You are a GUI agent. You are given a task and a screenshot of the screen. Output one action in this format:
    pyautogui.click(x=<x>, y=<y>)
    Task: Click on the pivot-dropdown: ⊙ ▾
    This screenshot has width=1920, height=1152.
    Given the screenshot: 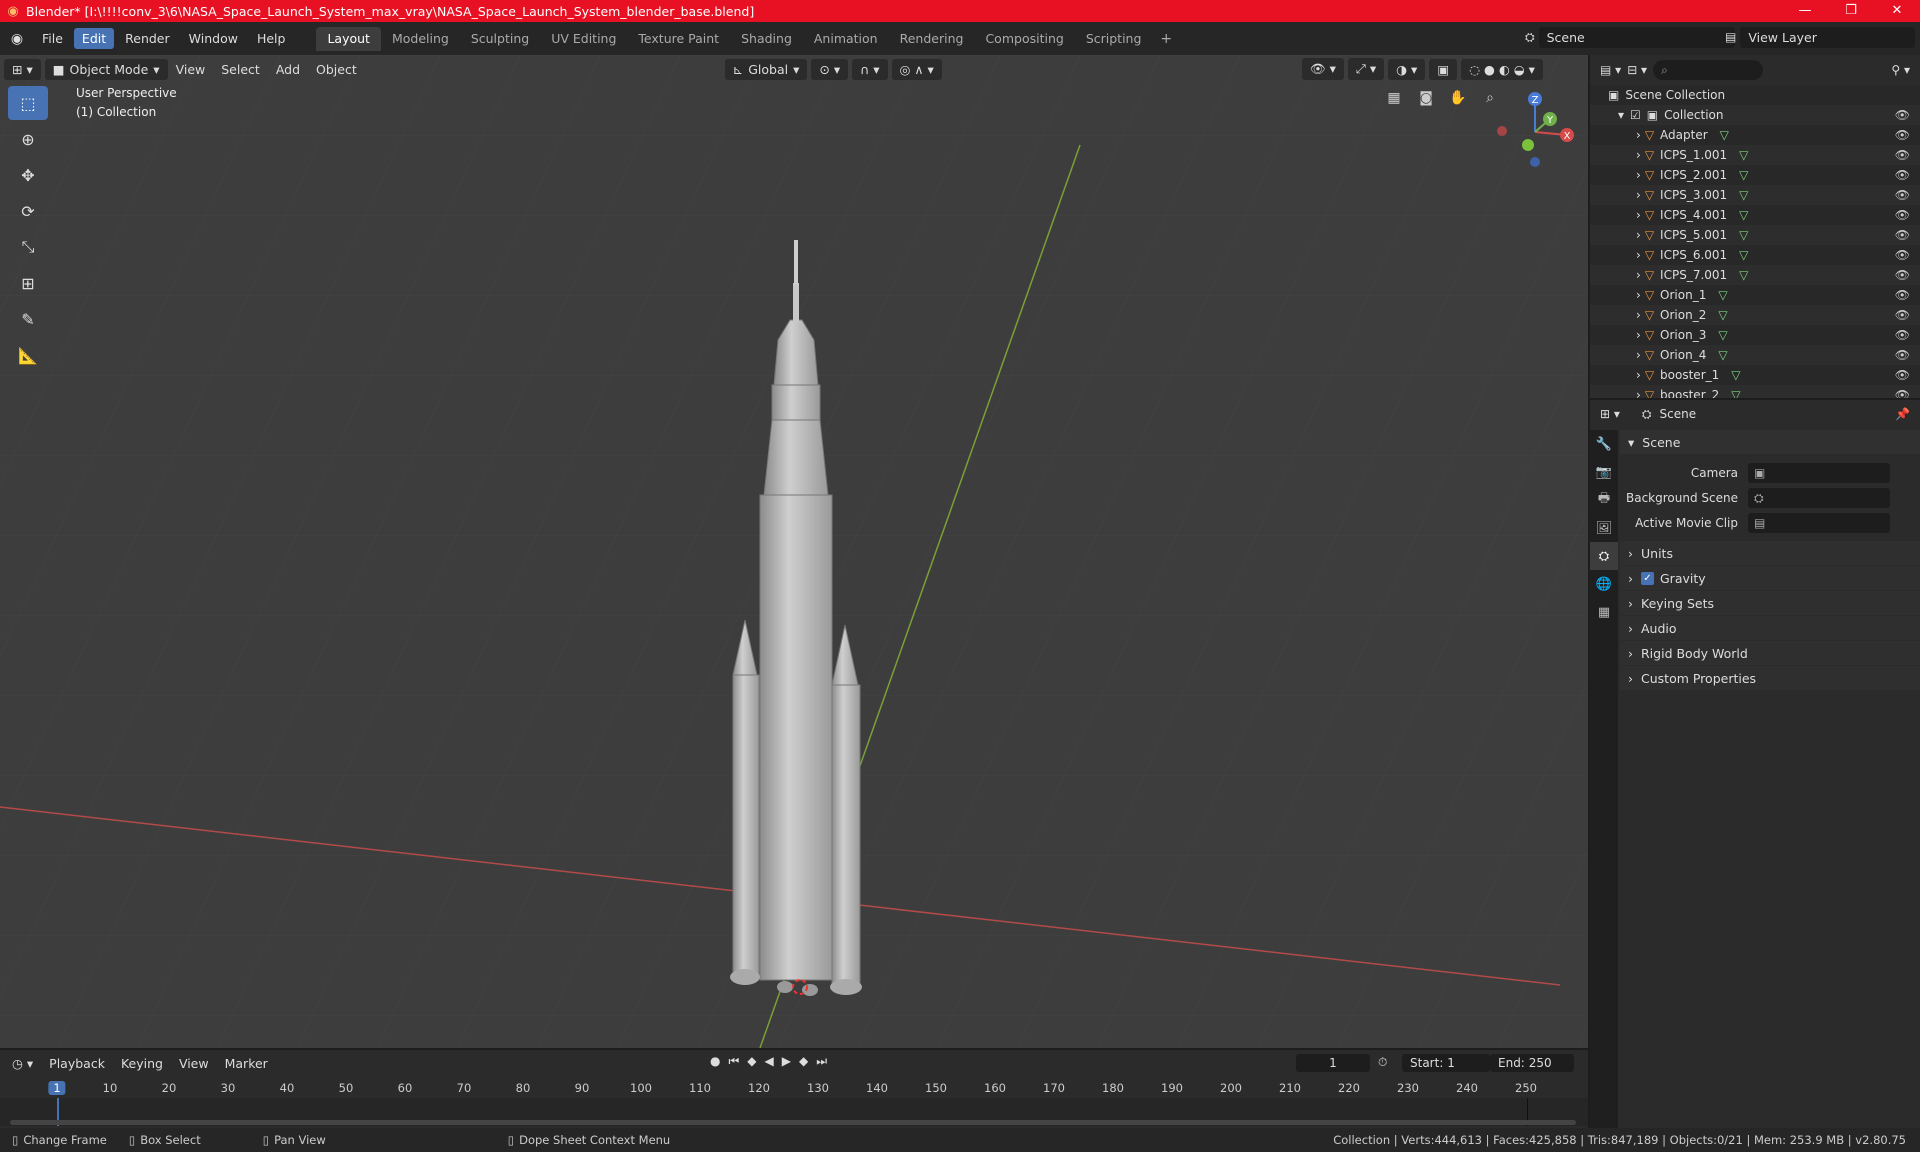 What is the action you would take?
    pyautogui.click(x=830, y=69)
    